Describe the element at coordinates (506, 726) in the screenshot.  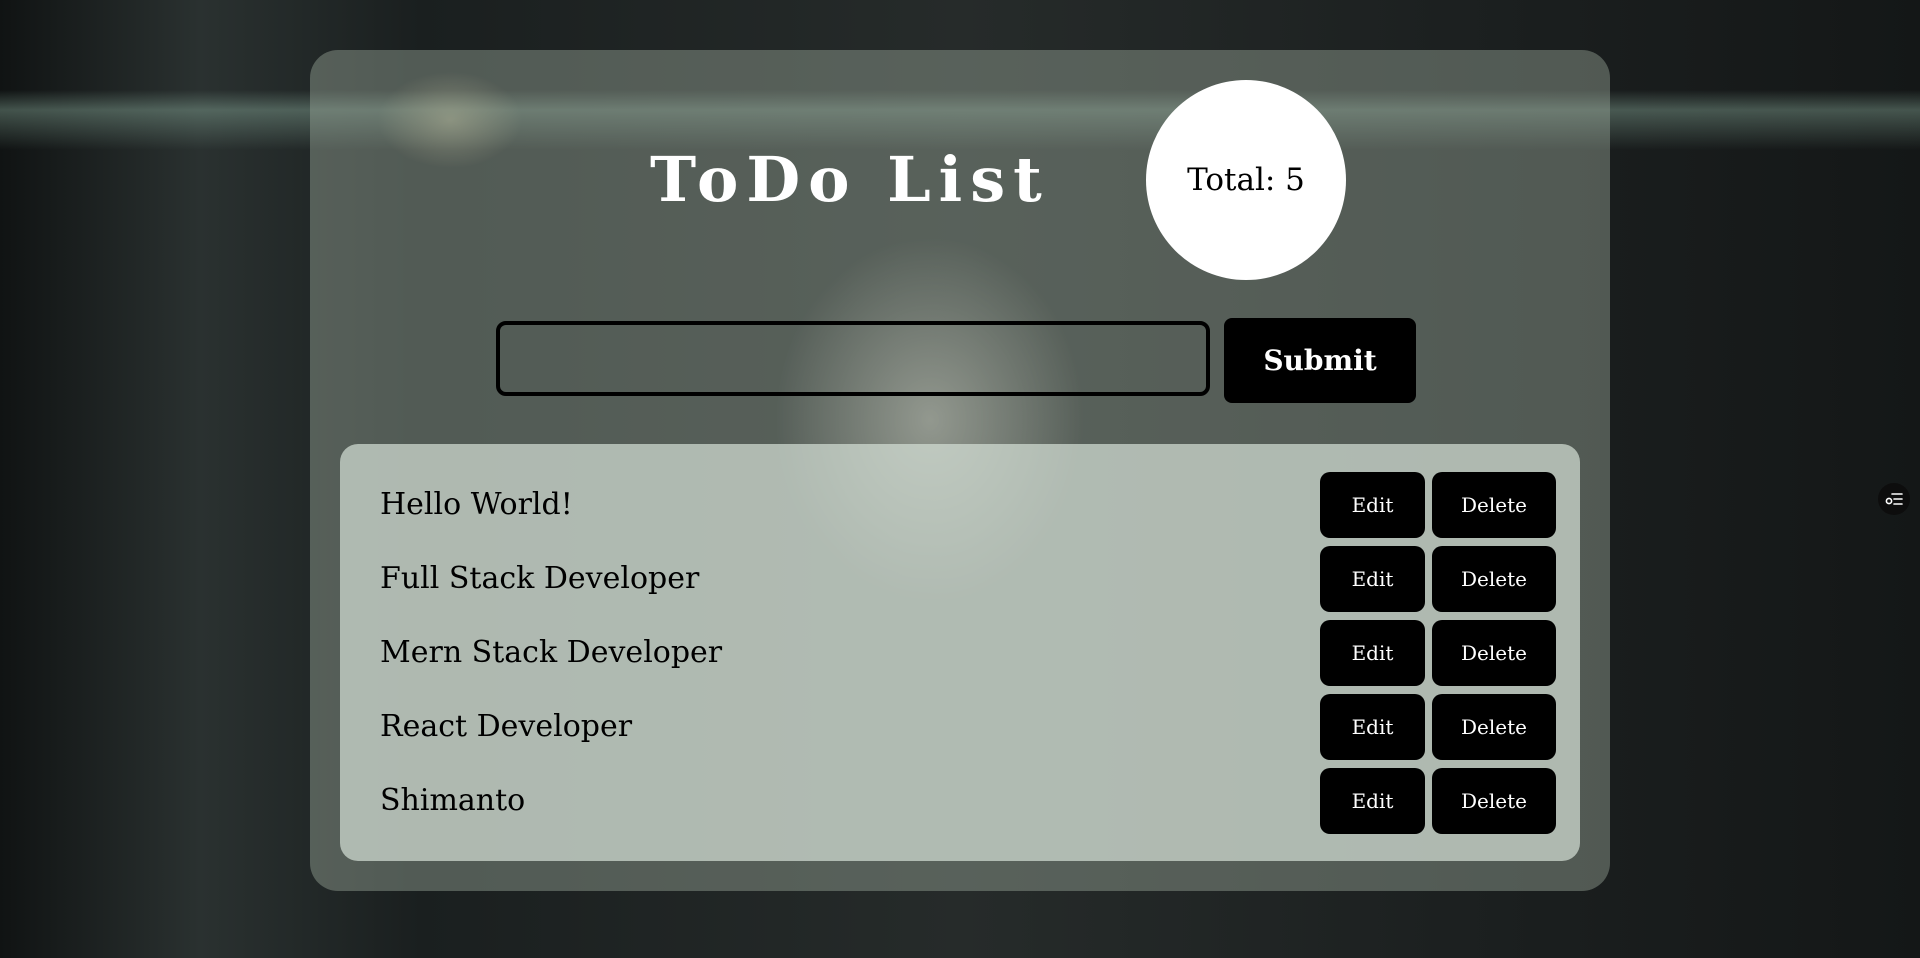
I see `todo-item-text: React Developer` at that location.